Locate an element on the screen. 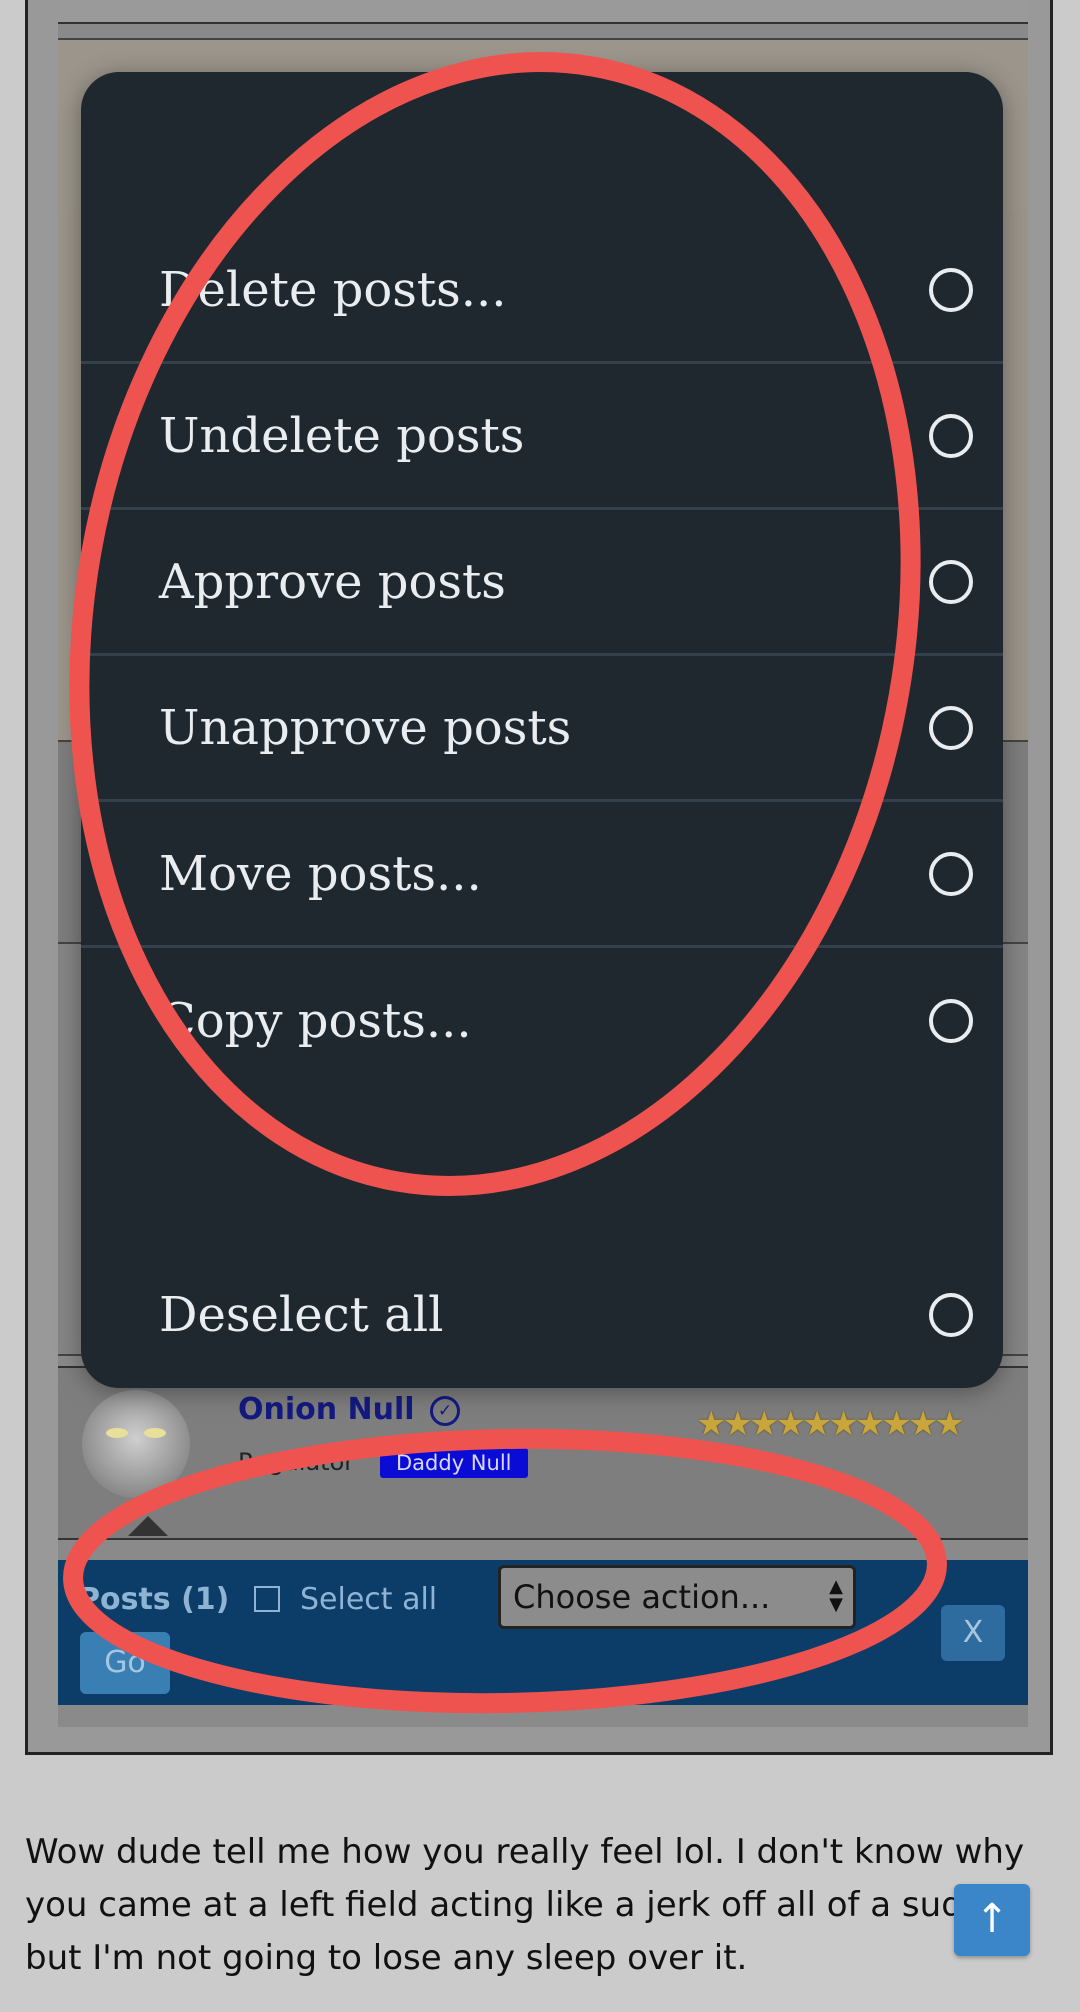  menu-item-unapprove-posts: Unapprove posts is located at coordinates (542, 729).